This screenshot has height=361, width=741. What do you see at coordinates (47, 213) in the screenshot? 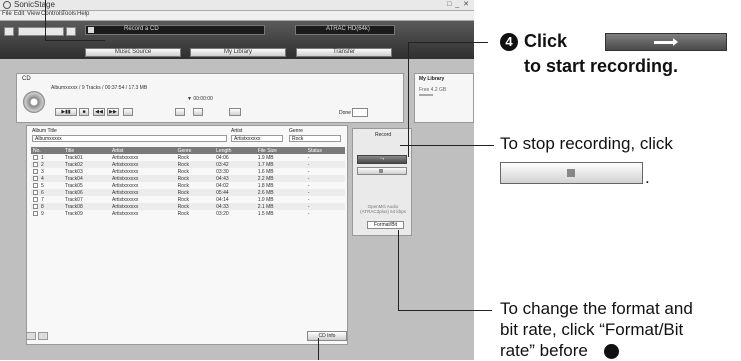
I see `track-number-cell: 9` at bounding box center [47, 213].